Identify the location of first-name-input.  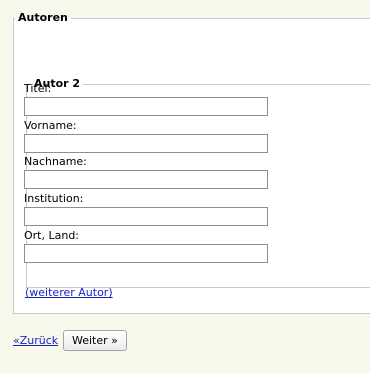
(146, 143).